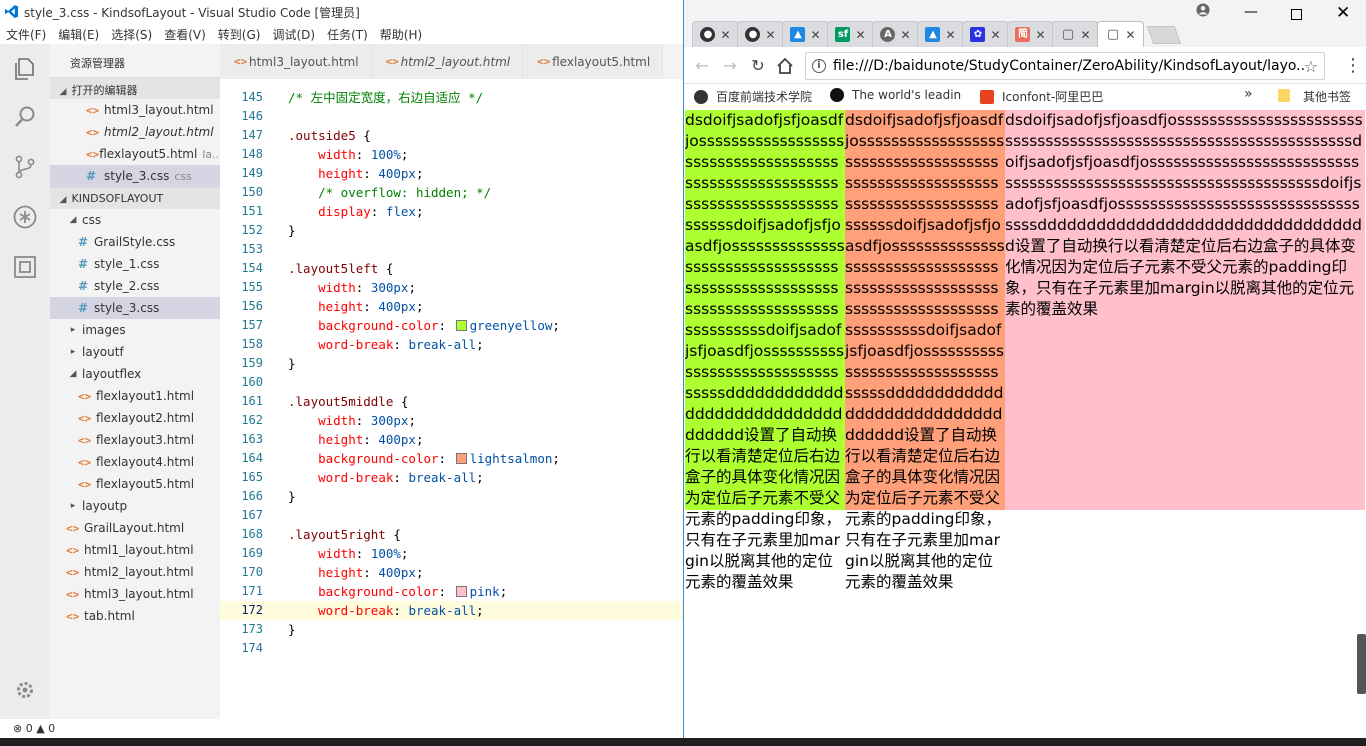 The height and width of the screenshot is (746, 1366). Describe the element at coordinates (91, 176) in the screenshot. I see `css-file-icon: #` at that location.